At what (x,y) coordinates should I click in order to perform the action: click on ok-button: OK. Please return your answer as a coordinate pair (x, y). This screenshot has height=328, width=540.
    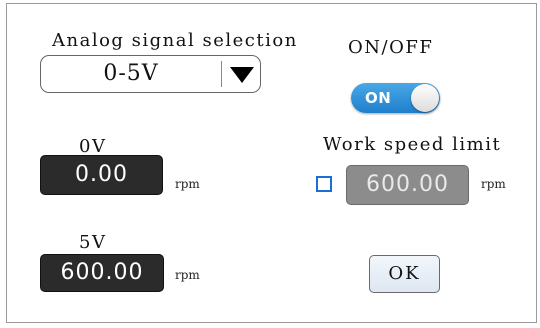
    Looking at the image, I should click on (404, 274).